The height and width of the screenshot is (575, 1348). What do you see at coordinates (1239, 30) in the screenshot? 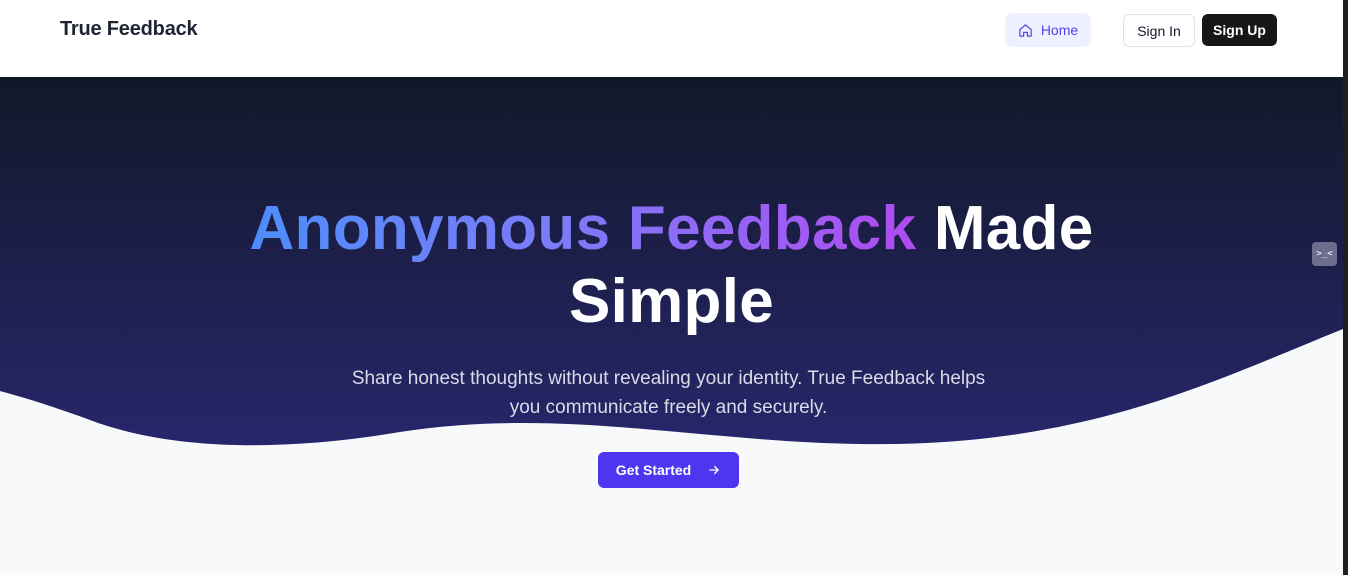
I see `sign-up-button: Sign Up` at bounding box center [1239, 30].